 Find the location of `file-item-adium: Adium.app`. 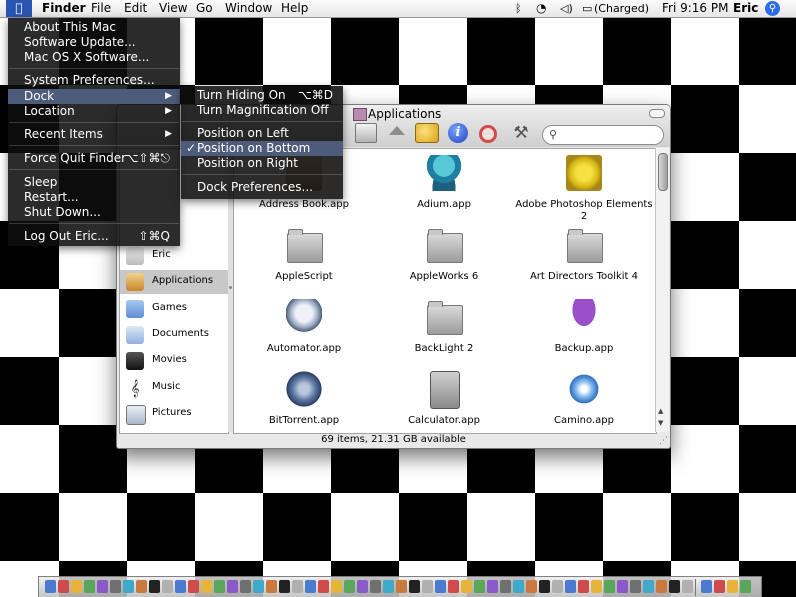

file-item-adium: Adium.app is located at coordinates (444, 190).